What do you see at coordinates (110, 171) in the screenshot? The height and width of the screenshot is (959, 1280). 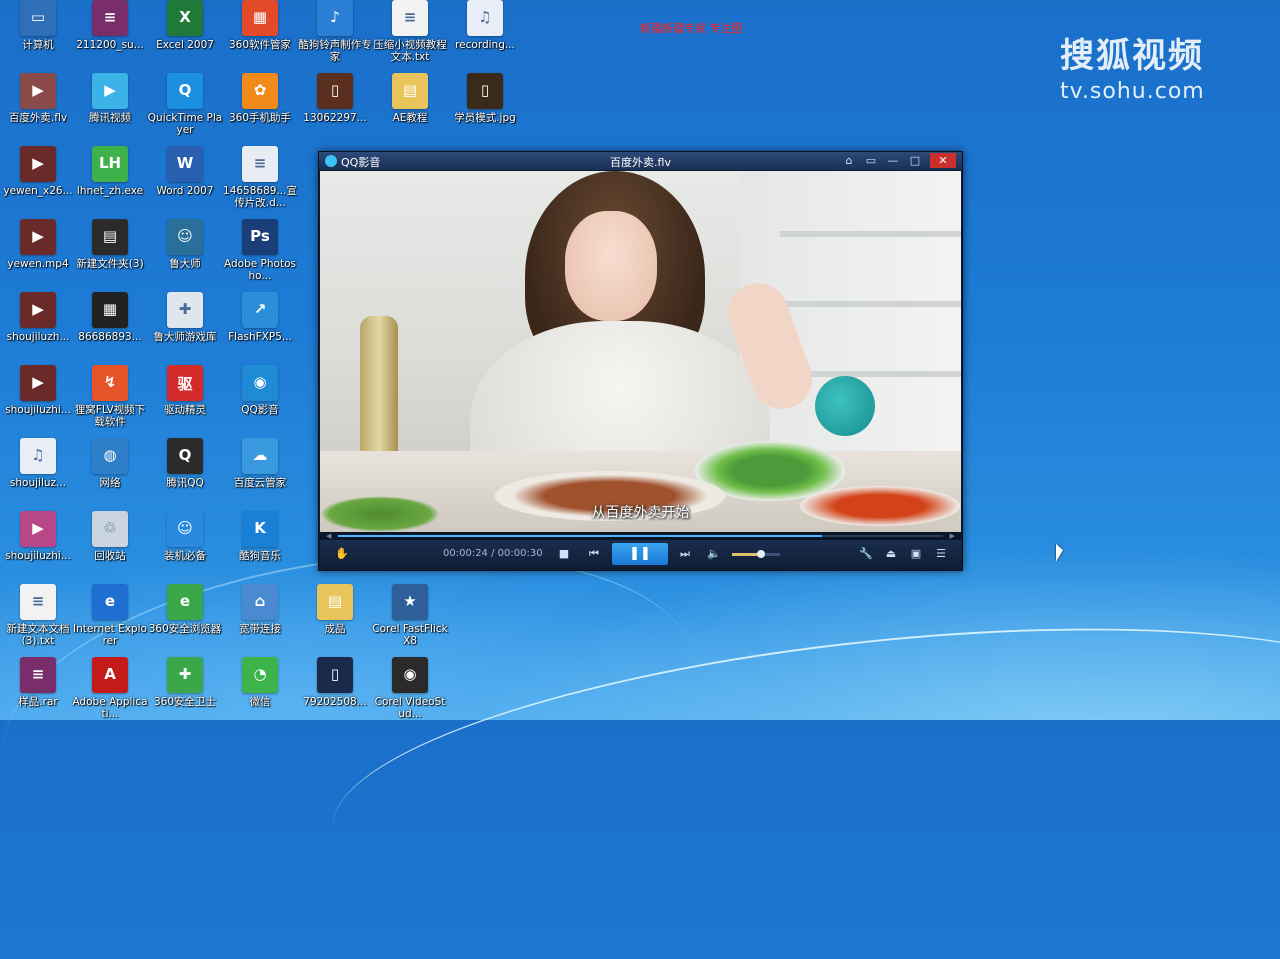 I see `desktop-icon: LH lhnet_zh.exe` at bounding box center [110, 171].